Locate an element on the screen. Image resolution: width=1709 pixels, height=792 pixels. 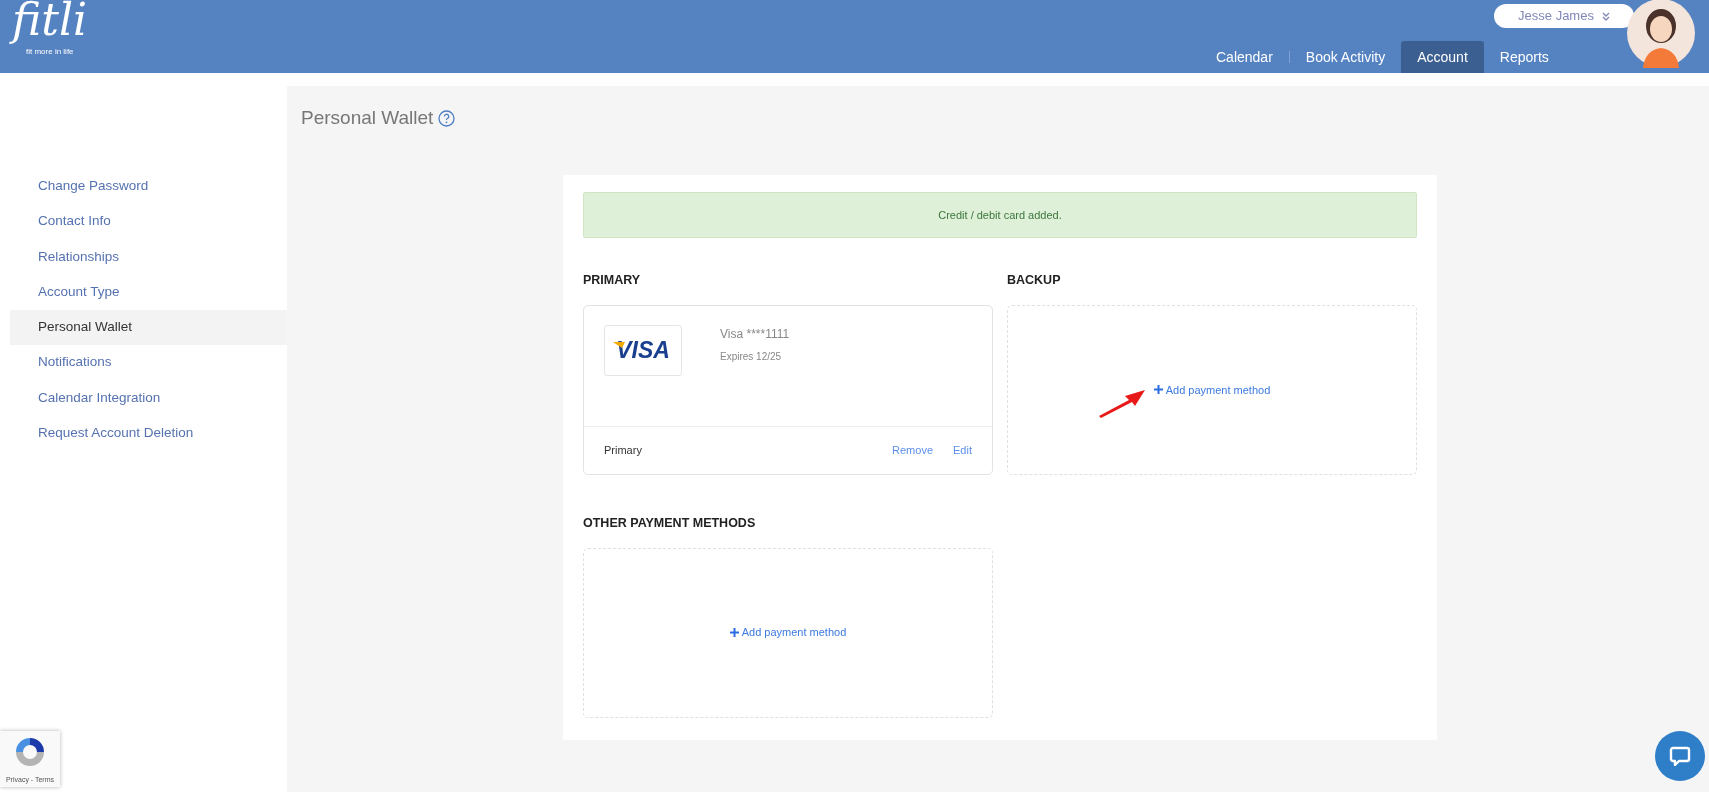
sidebar-item: Account Type is located at coordinates (148, 292).